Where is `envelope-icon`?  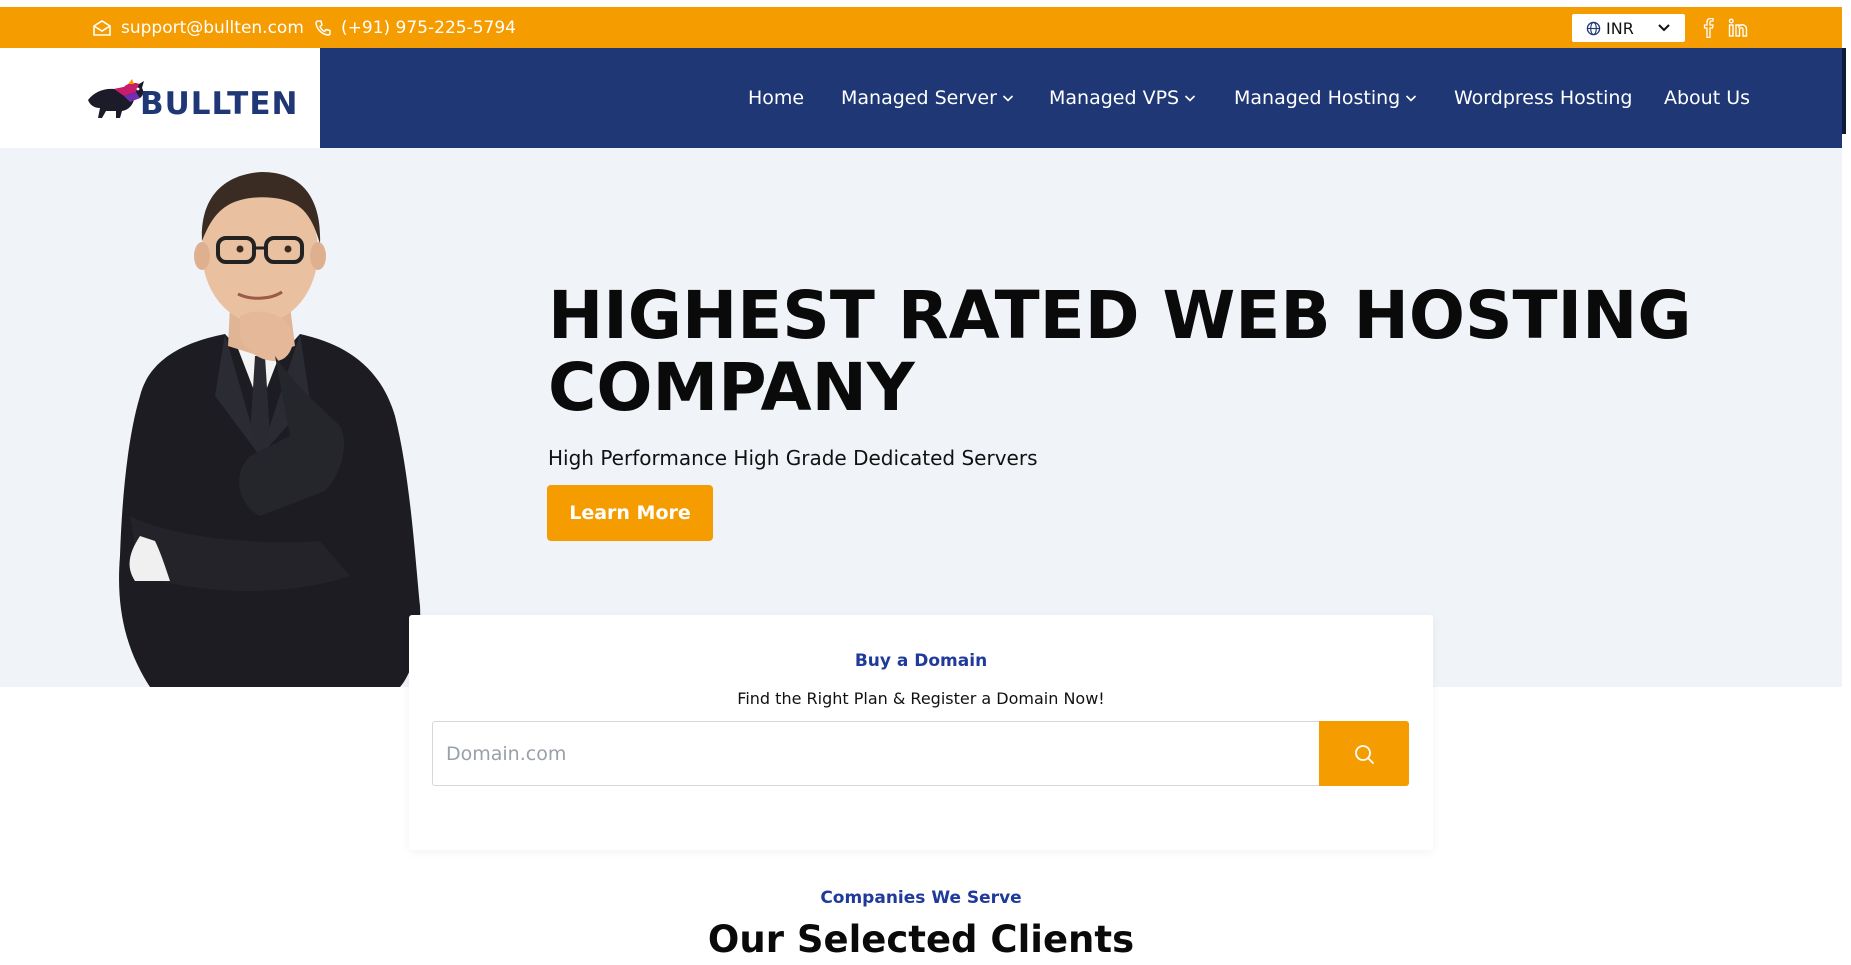
envelope-icon is located at coordinates (102, 27).